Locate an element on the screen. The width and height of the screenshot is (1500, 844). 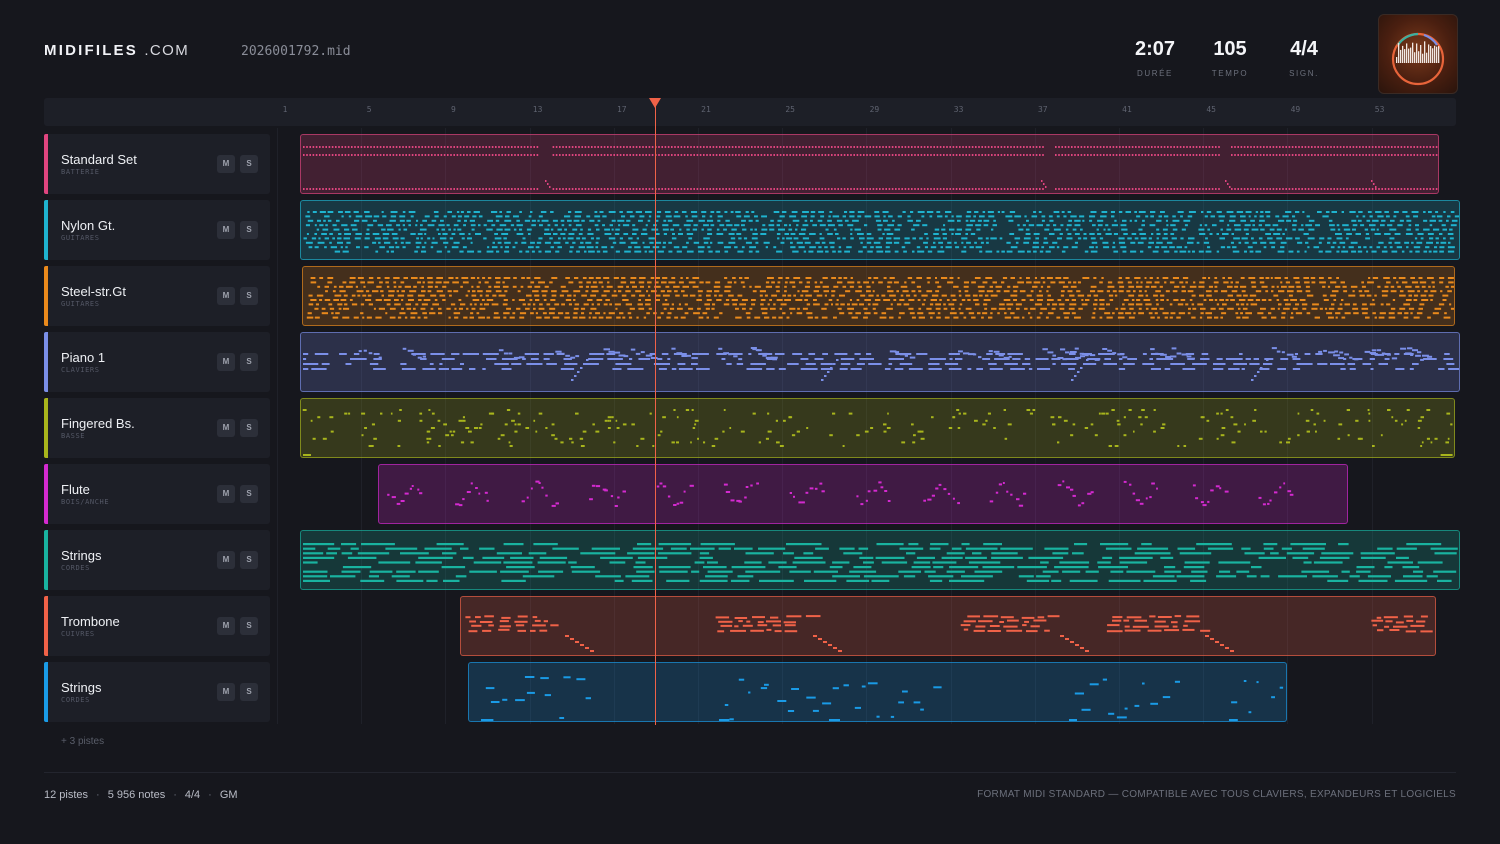
stat-duration-value: 2:07 is located at coordinates (1155, 49).